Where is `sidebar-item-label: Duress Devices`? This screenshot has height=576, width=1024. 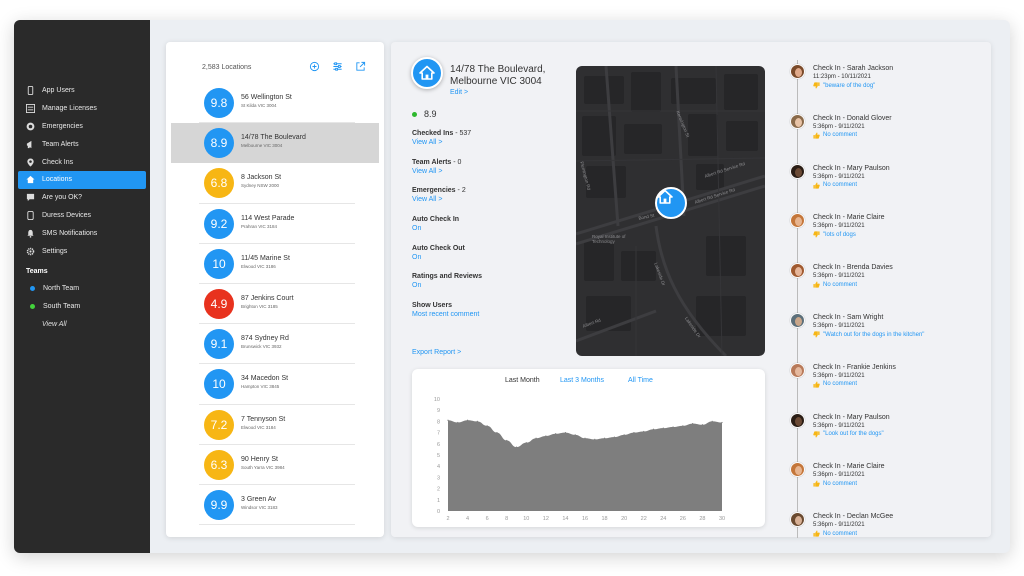 sidebar-item-label: Duress Devices is located at coordinates (67, 215).